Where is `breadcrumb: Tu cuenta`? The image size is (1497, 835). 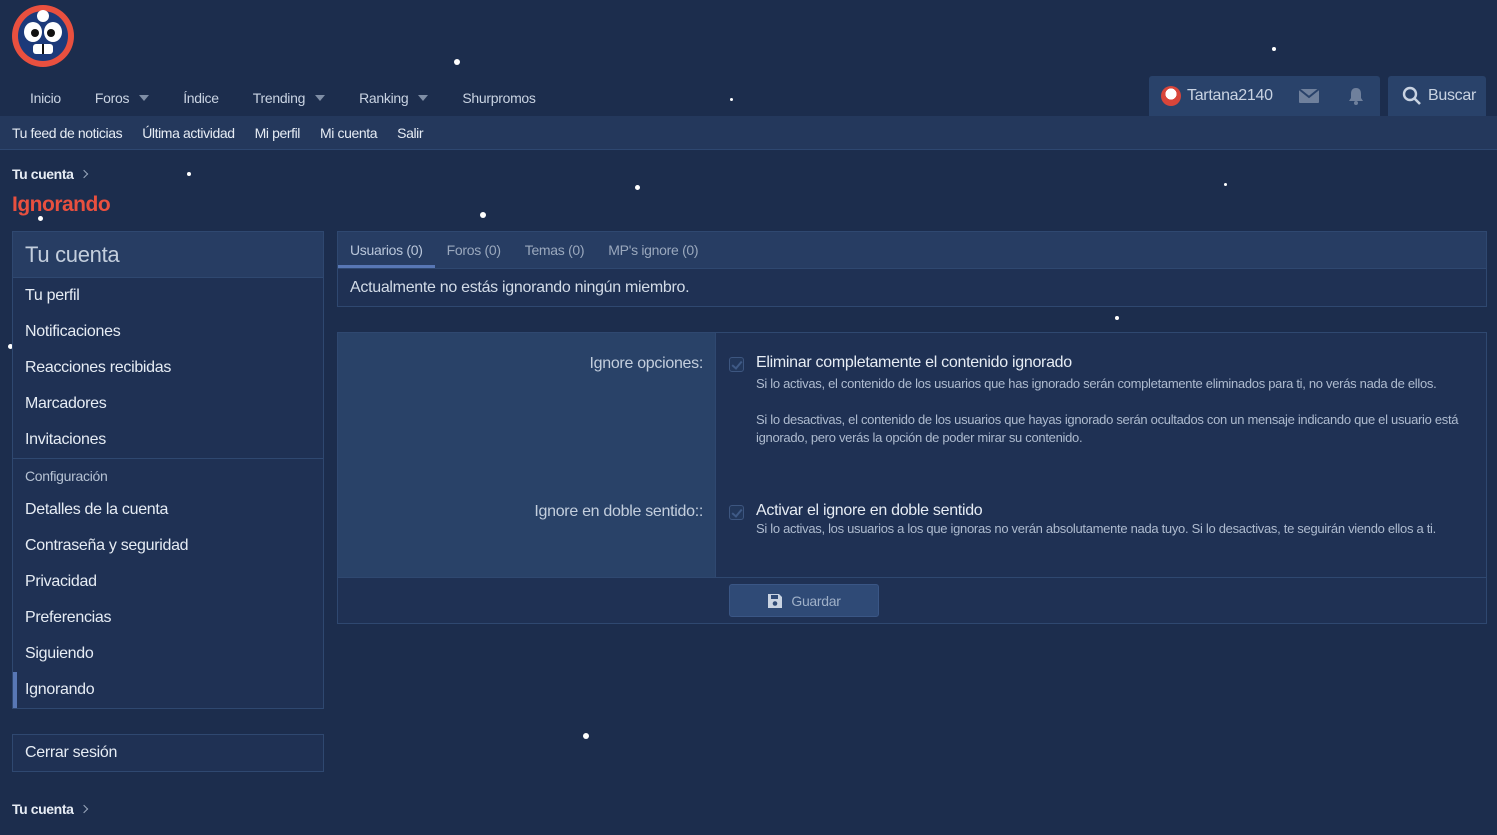
breadcrumb: Tu cuenta is located at coordinates (50, 174).